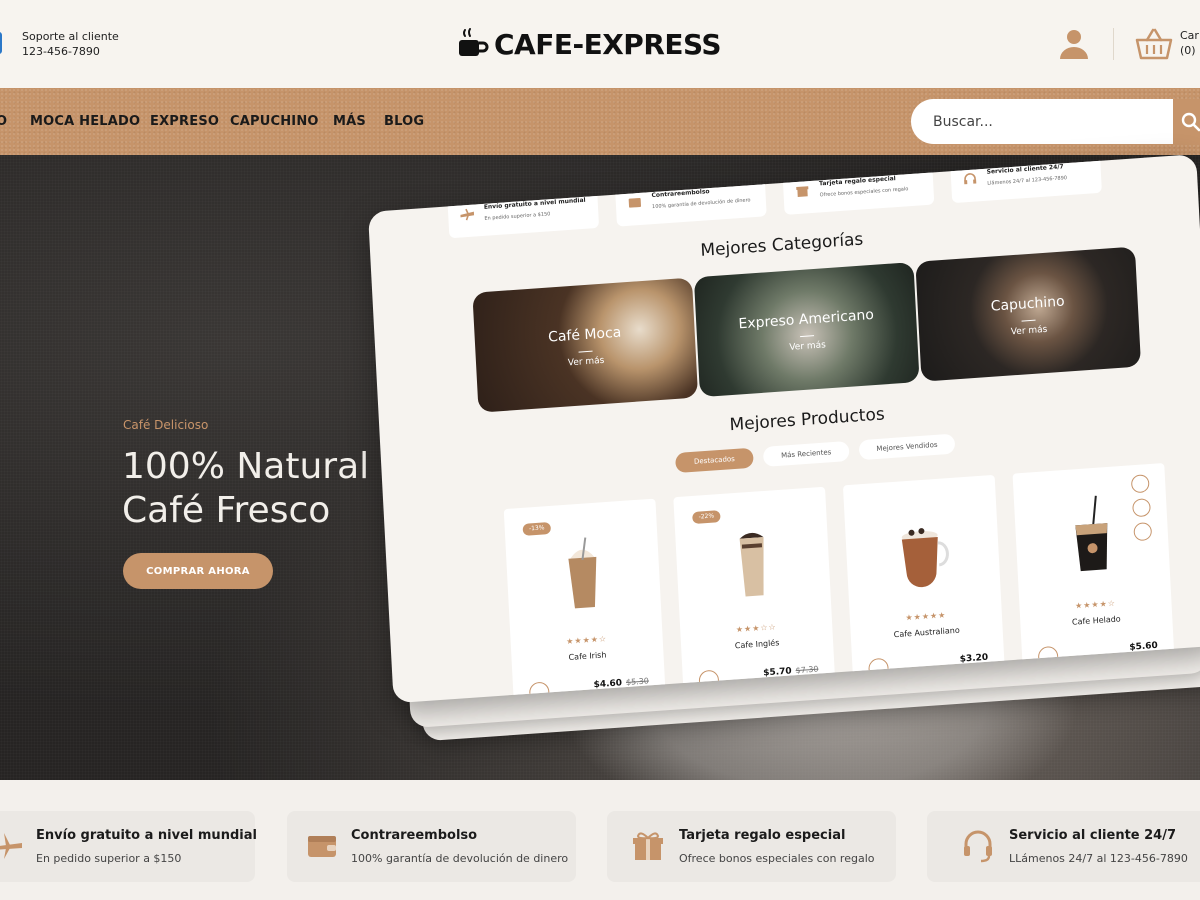 The image size is (1200, 900). What do you see at coordinates (534, 203) in the screenshot?
I see `mockup-feature-title: Envío gratuito a nivel mundial` at bounding box center [534, 203].